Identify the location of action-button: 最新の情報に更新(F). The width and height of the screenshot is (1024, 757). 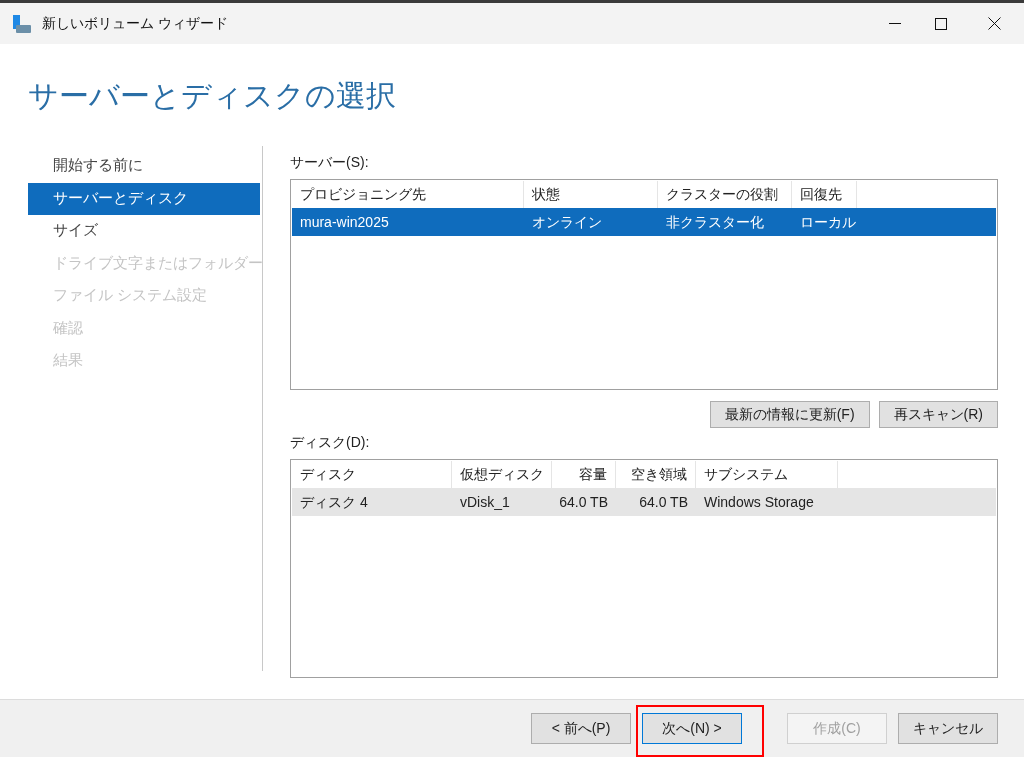
(789, 414).